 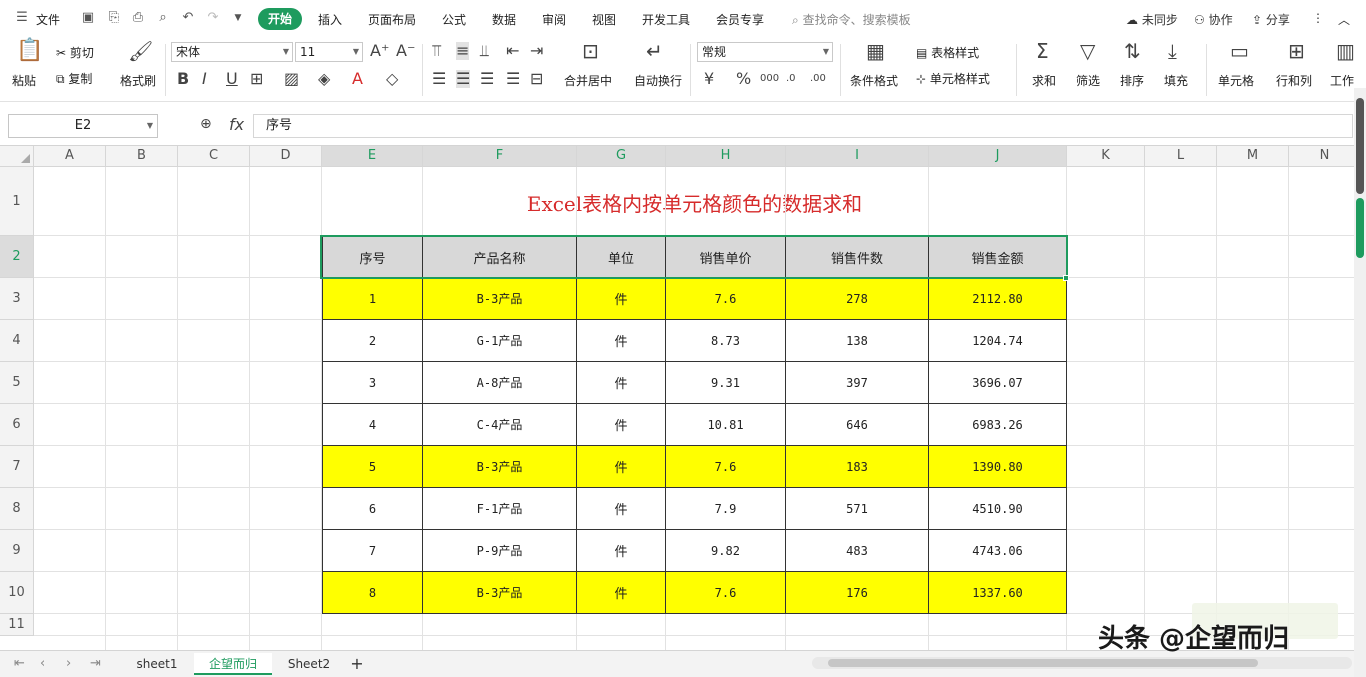 What do you see at coordinates (17, 201) in the screenshot?
I see `row-header-1: 1` at bounding box center [17, 201].